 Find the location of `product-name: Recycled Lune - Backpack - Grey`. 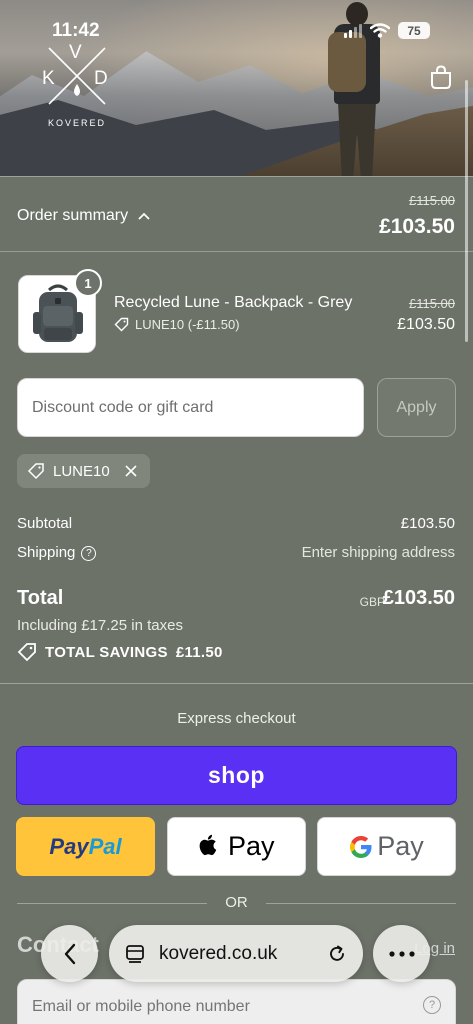

product-name: Recycled Lune - Backpack - Grey is located at coordinates (233, 302).